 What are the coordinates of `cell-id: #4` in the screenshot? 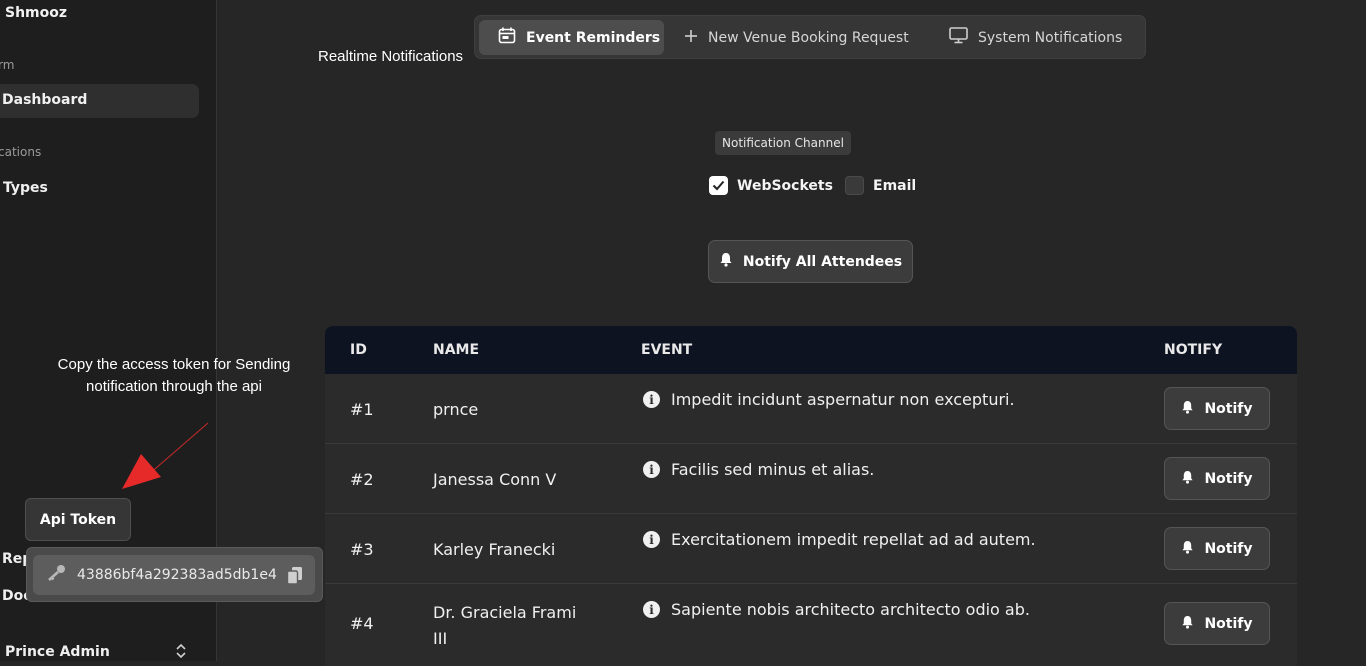 It's located at (362, 623).